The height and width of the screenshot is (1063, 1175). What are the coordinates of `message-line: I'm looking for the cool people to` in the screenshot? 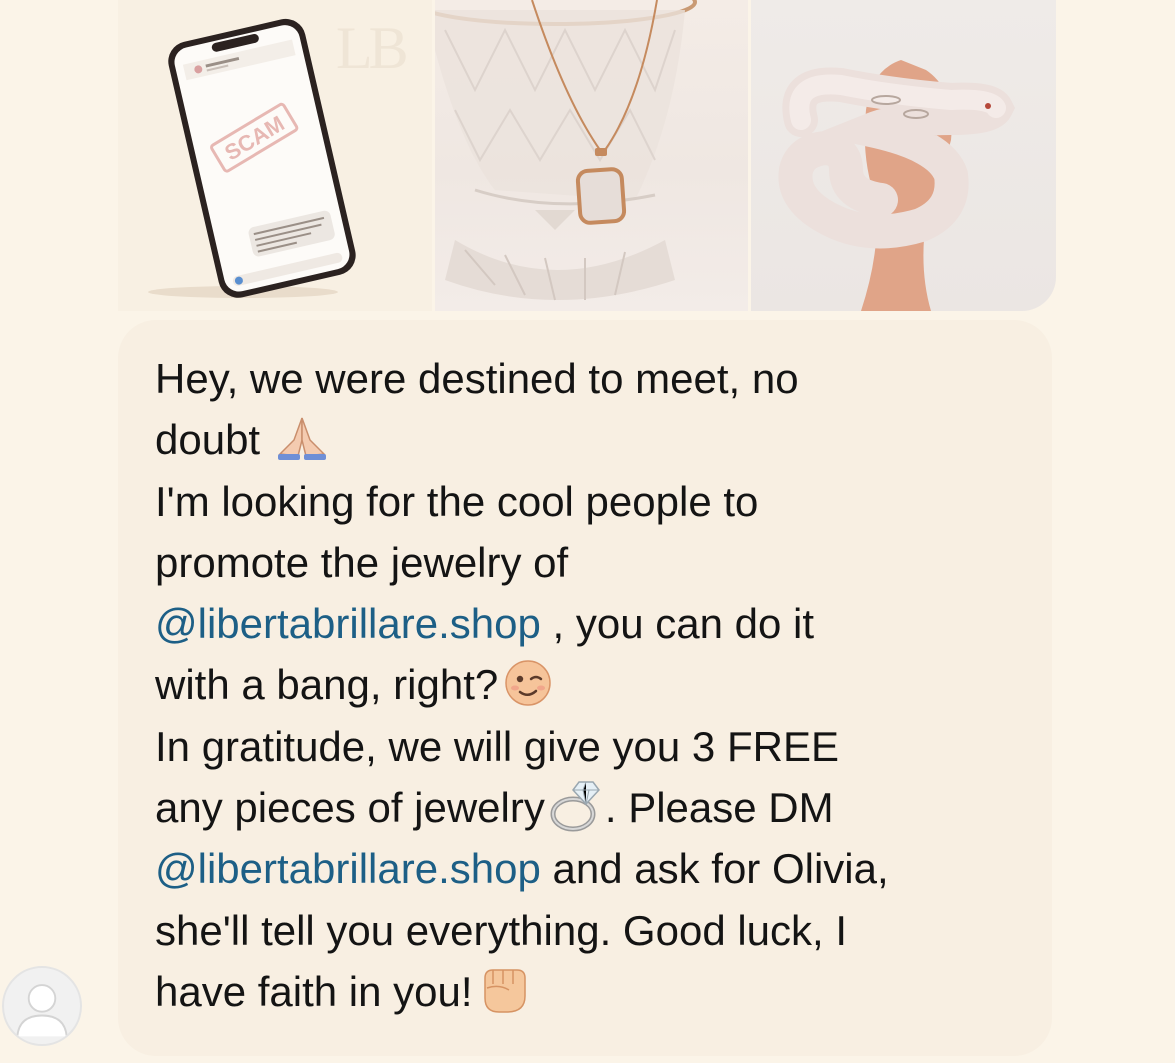 It's located at (457, 501).